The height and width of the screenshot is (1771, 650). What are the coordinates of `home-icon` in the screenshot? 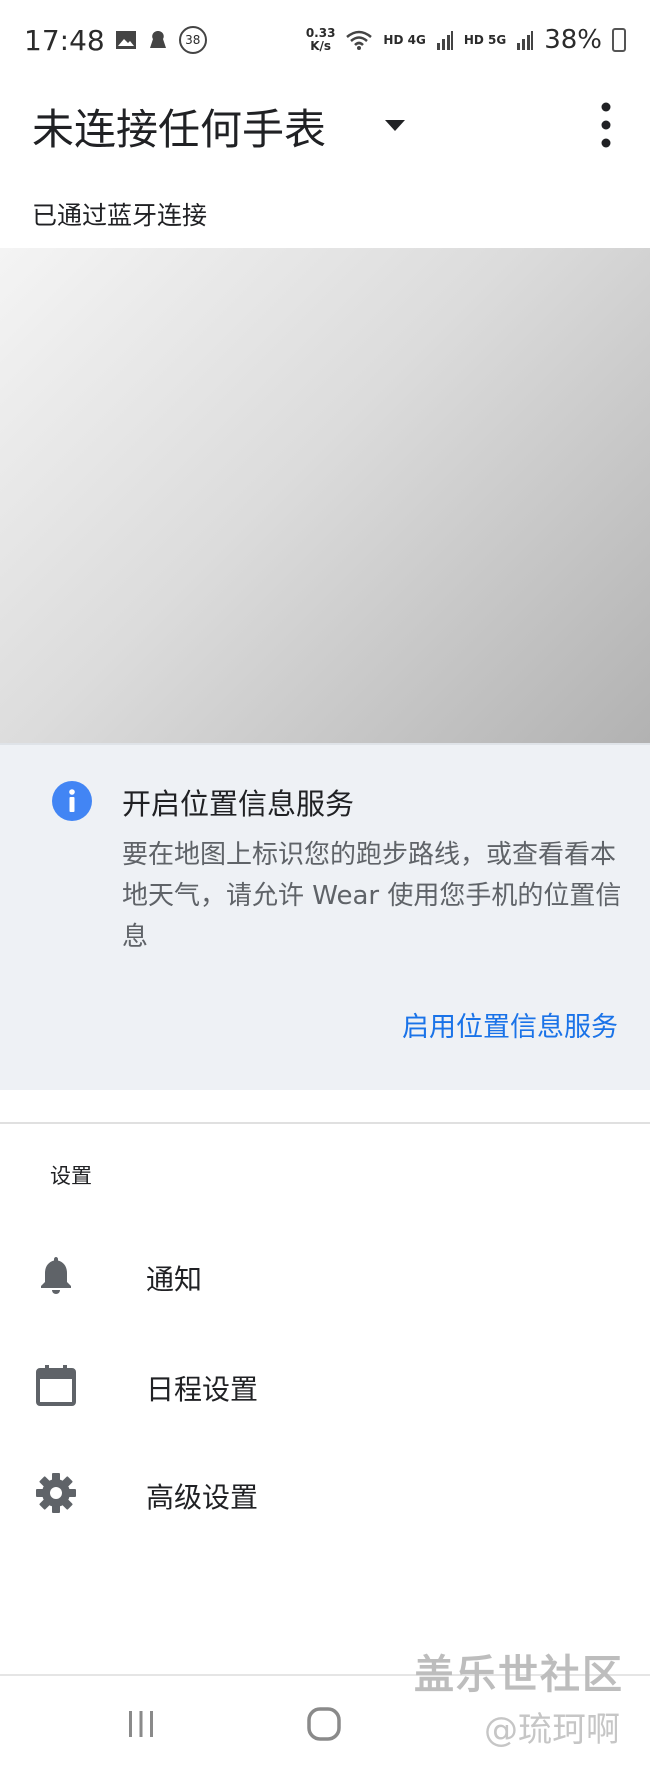 It's located at (324, 1724).